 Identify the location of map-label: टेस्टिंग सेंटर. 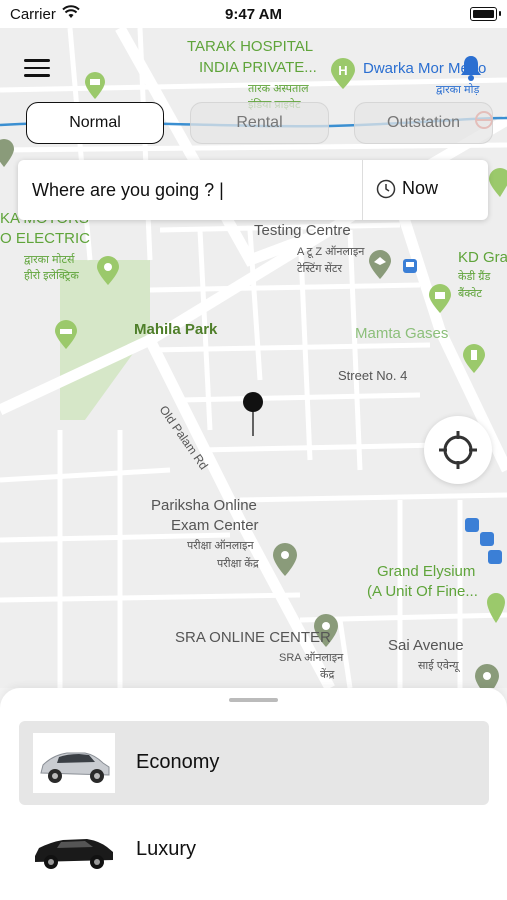
(319, 269).